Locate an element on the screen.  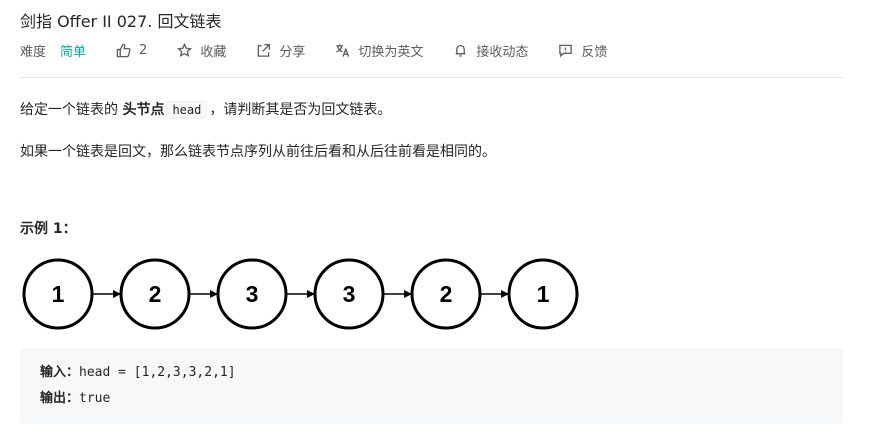
translate-label: 切换为英文 is located at coordinates (391, 52).